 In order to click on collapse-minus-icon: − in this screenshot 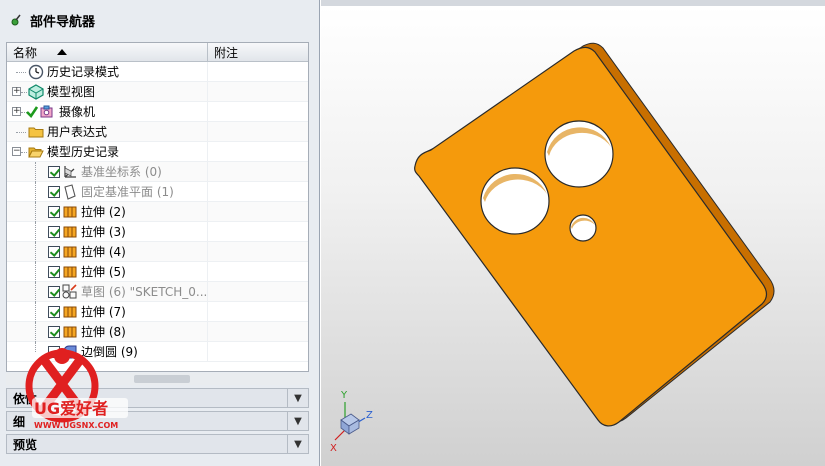, I will do `click(16, 151)`.